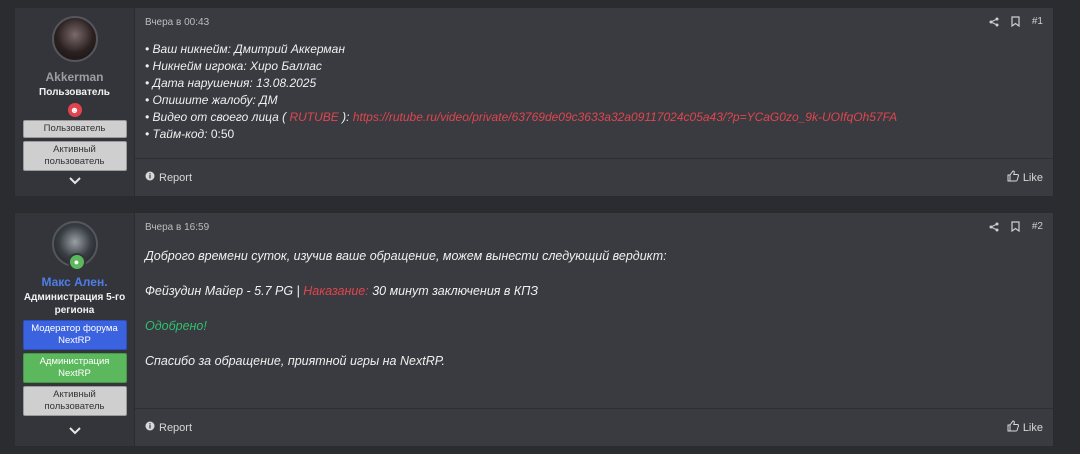 This screenshot has width=1080, height=454. Describe the element at coordinates (74, 368) in the screenshot. I see `user-banner: Администрация NextRP` at that location.